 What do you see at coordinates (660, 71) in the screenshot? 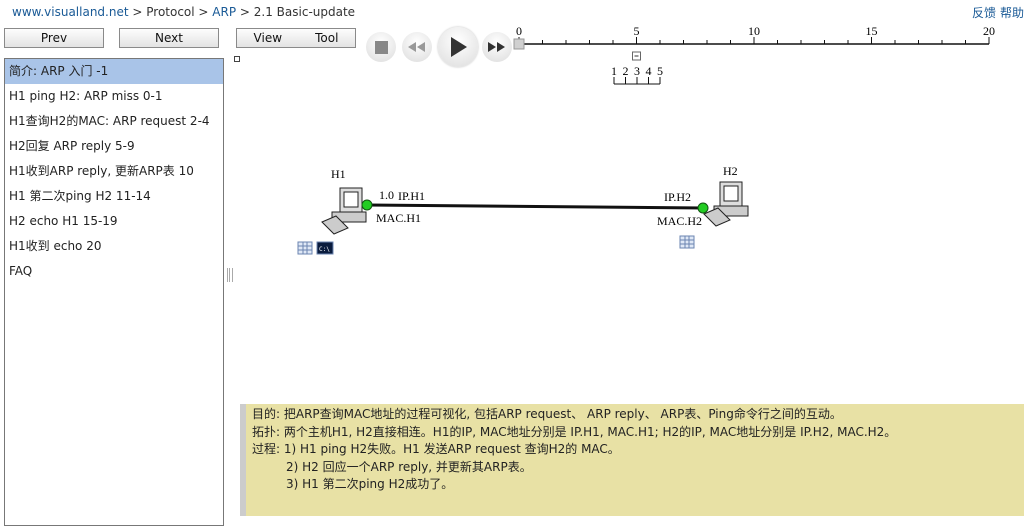
I see `substep-label: 5` at bounding box center [660, 71].